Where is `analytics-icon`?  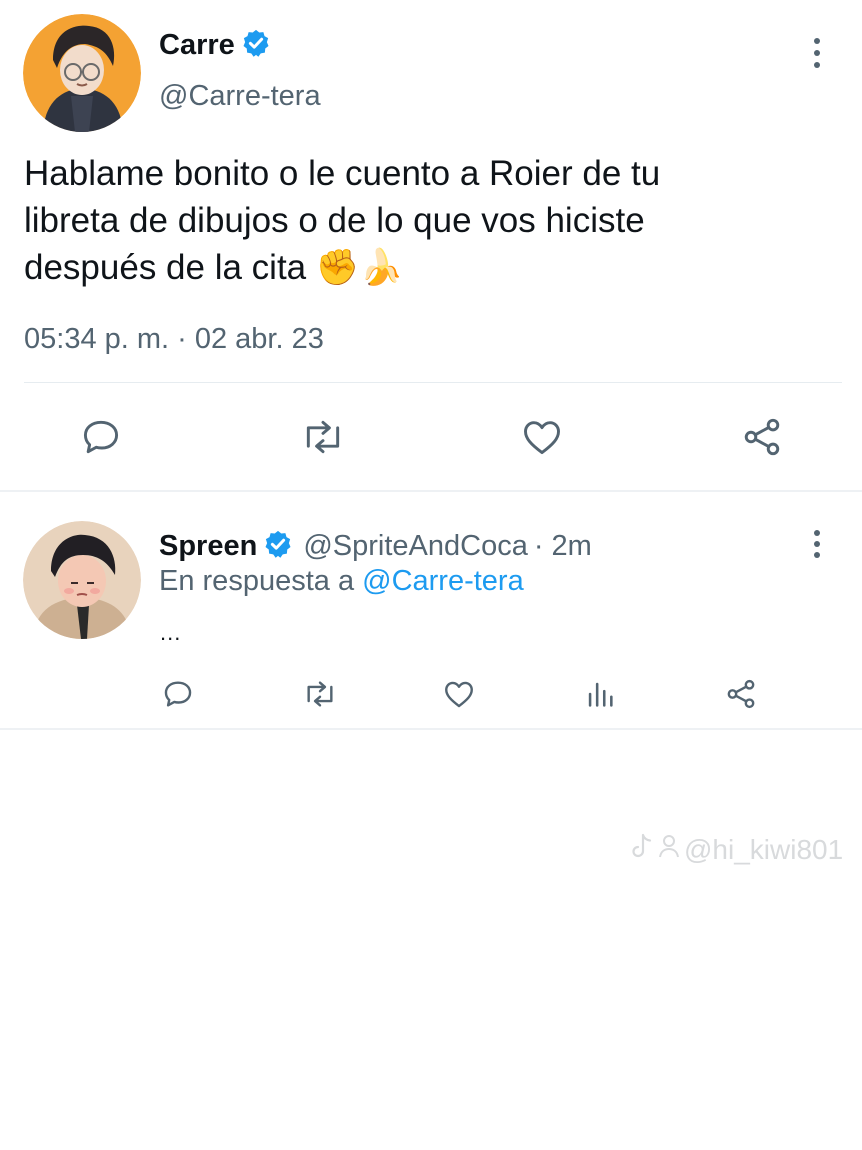 analytics-icon is located at coordinates (600, 694).